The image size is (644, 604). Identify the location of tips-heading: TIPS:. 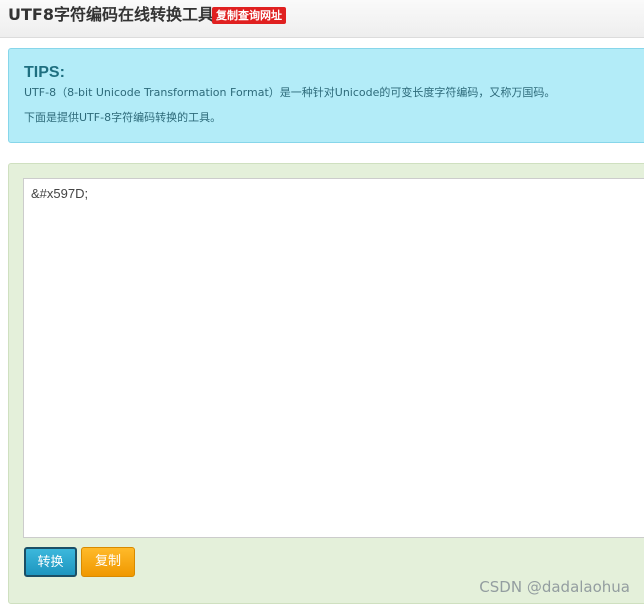
(44, 72).